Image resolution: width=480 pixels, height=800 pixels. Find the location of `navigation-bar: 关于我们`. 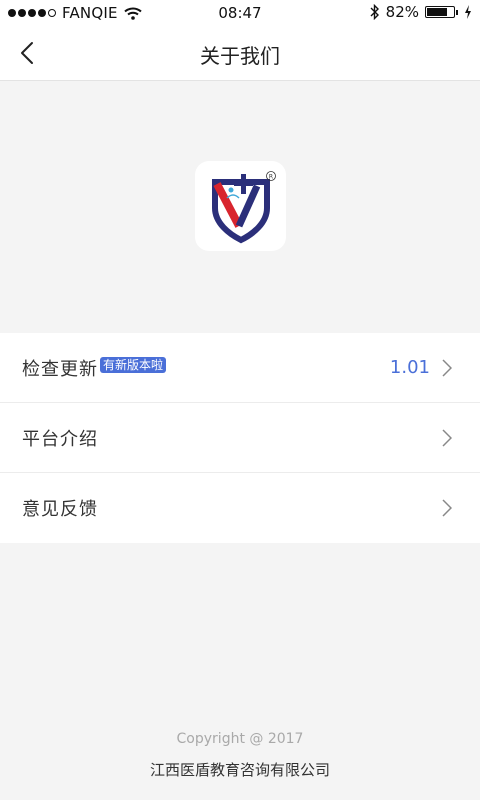

navigation-bar: 关于我们 is located at coordinates (240, 53).